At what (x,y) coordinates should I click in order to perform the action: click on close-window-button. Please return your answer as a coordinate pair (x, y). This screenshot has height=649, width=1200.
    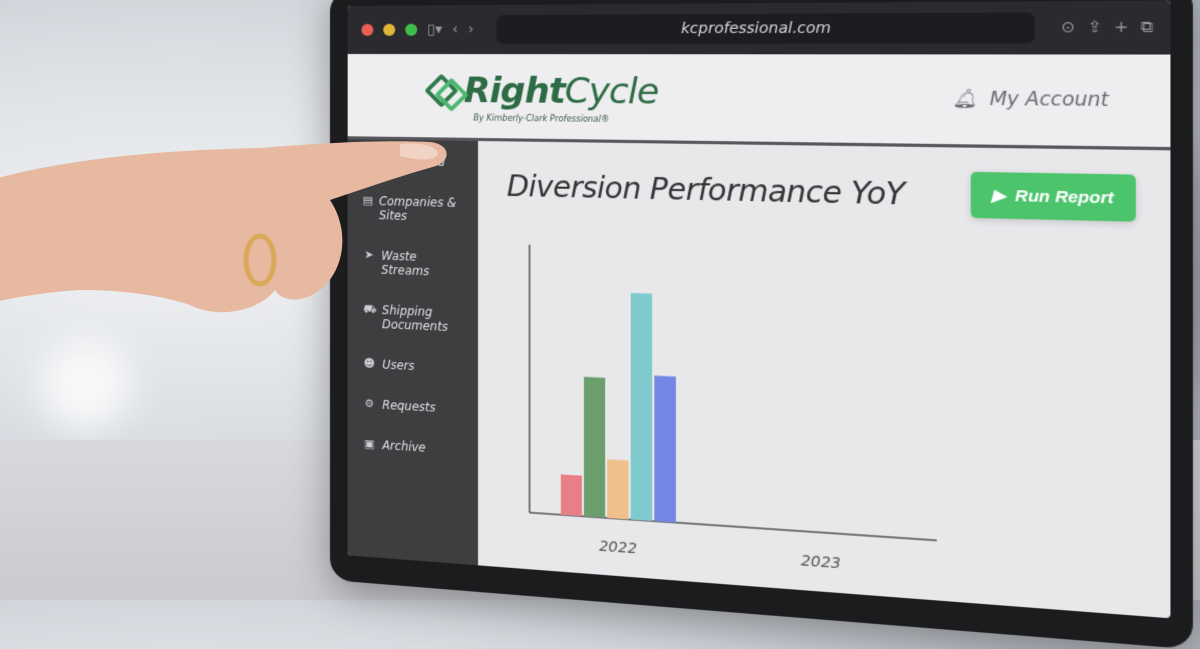
    Looking at the image, I should click on (367, 29).